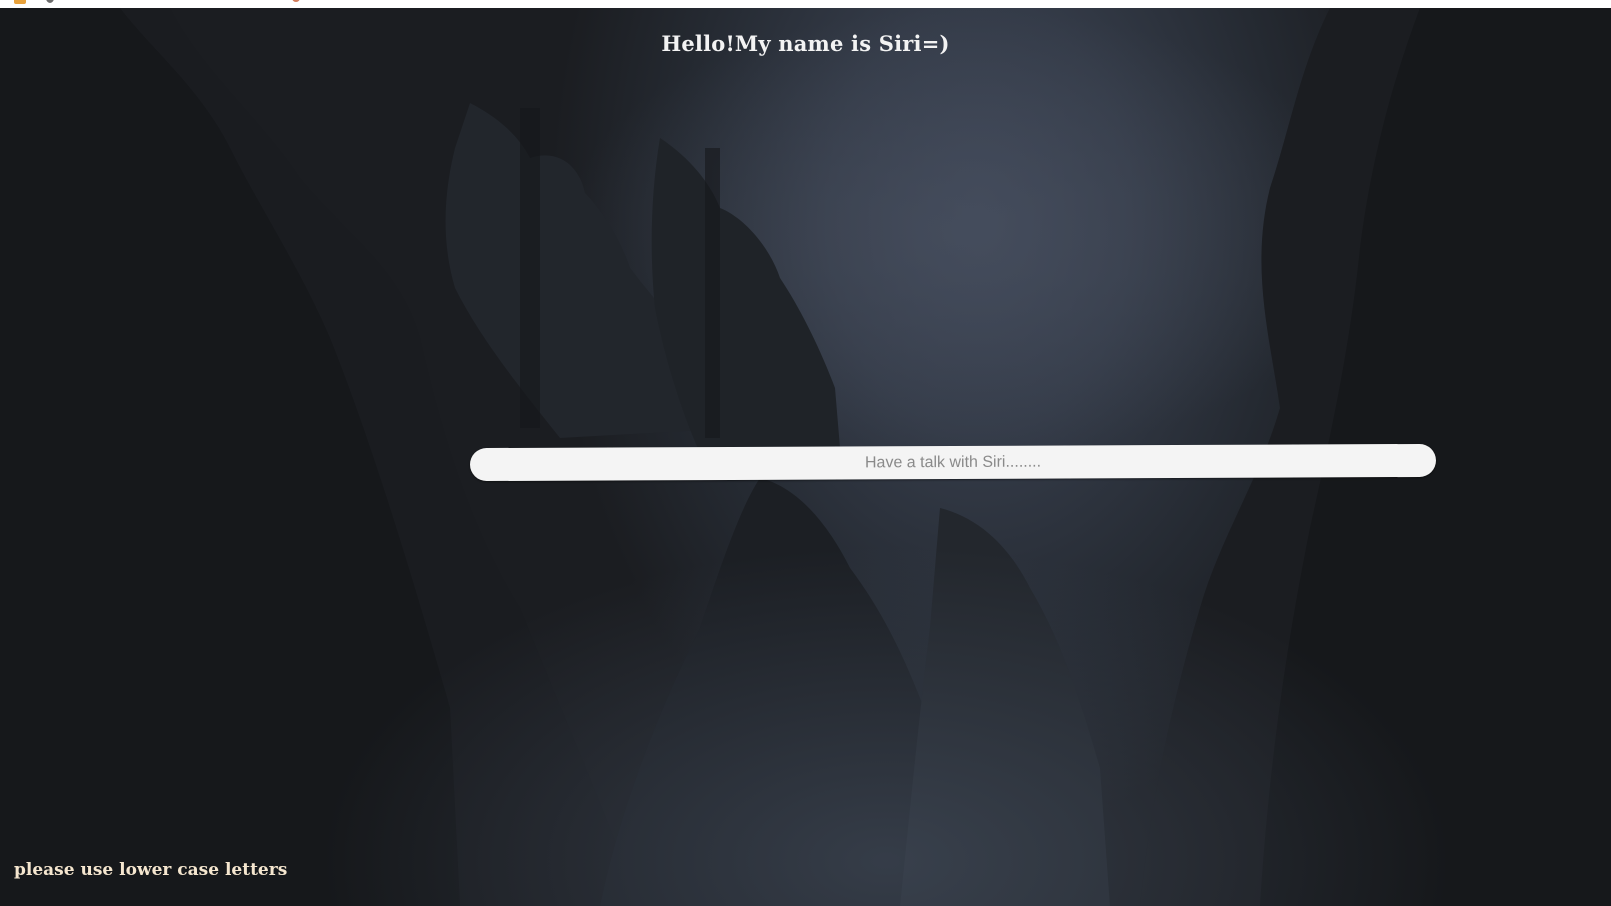 This screenshot has height=906, width=1611. What do you see at coordinates (151, 870) in the screenshot?
I see `lowercase-hint: please use lower case letters` at bounding box center [151, 870].